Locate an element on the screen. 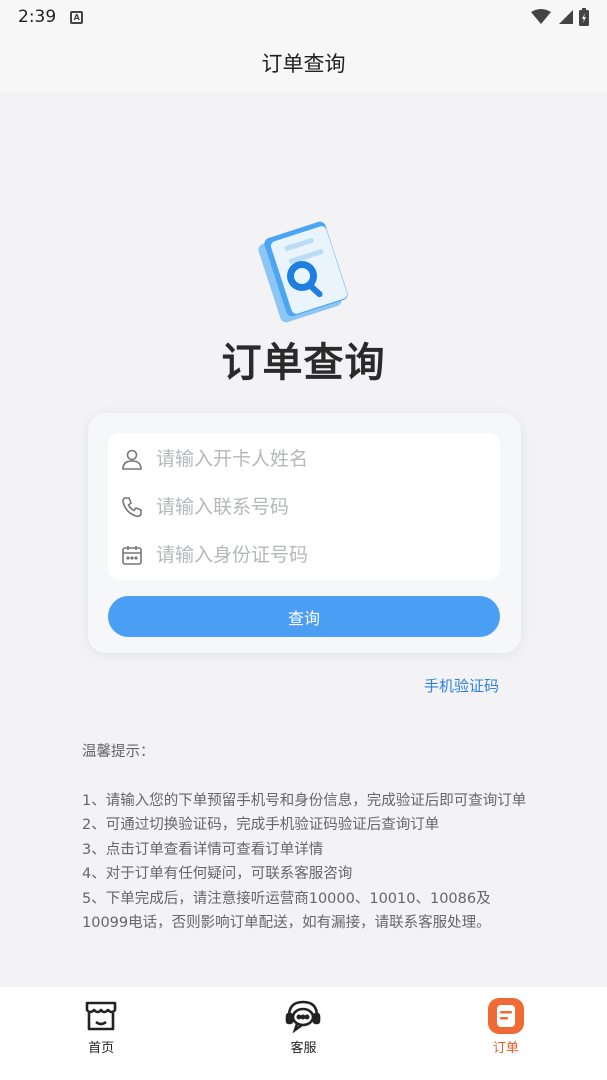 This screenshot has height=1080, width=607. status-icons is located at coordinates (560, 17).